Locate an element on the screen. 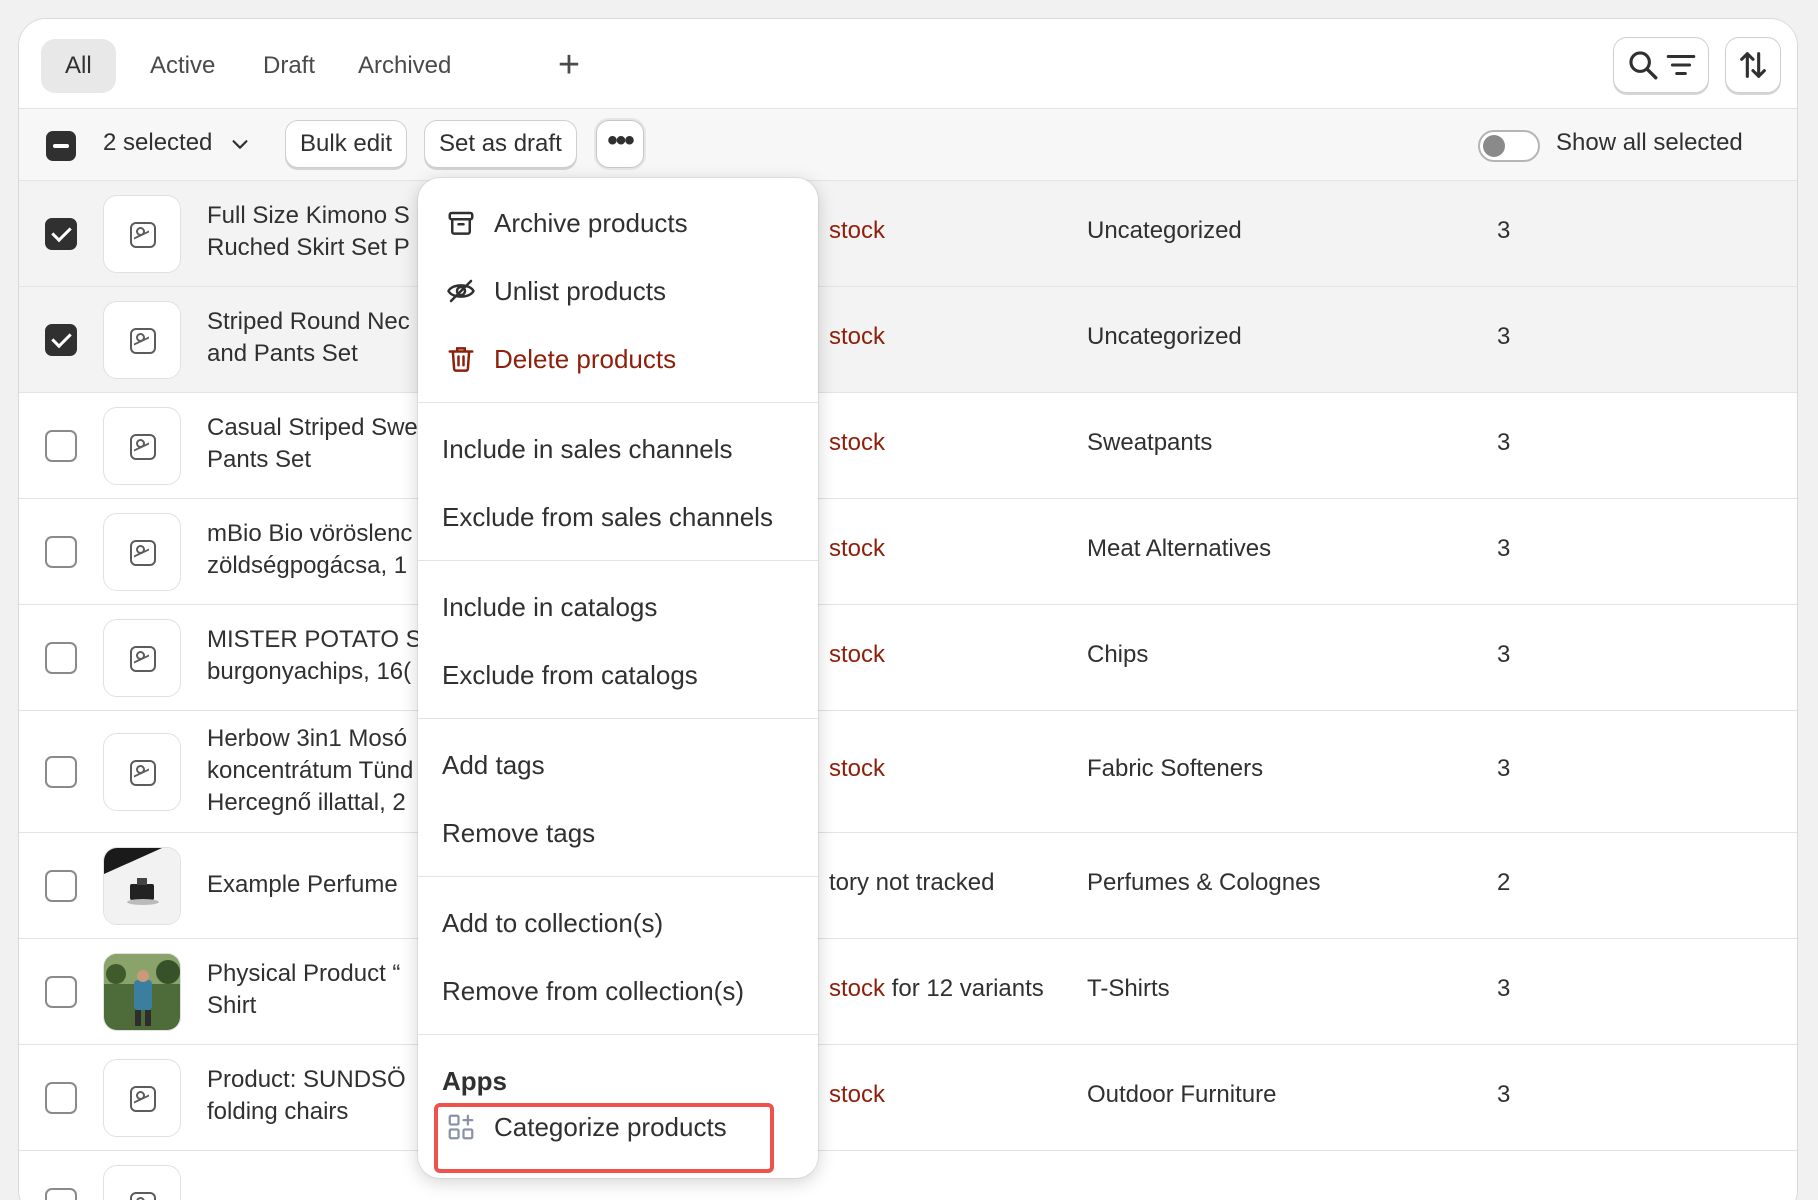 This screenshot has width=1818, height=1200. product-name: MISTER POTATO S burgonyachips, 16( is located at coordinates (322, 656).